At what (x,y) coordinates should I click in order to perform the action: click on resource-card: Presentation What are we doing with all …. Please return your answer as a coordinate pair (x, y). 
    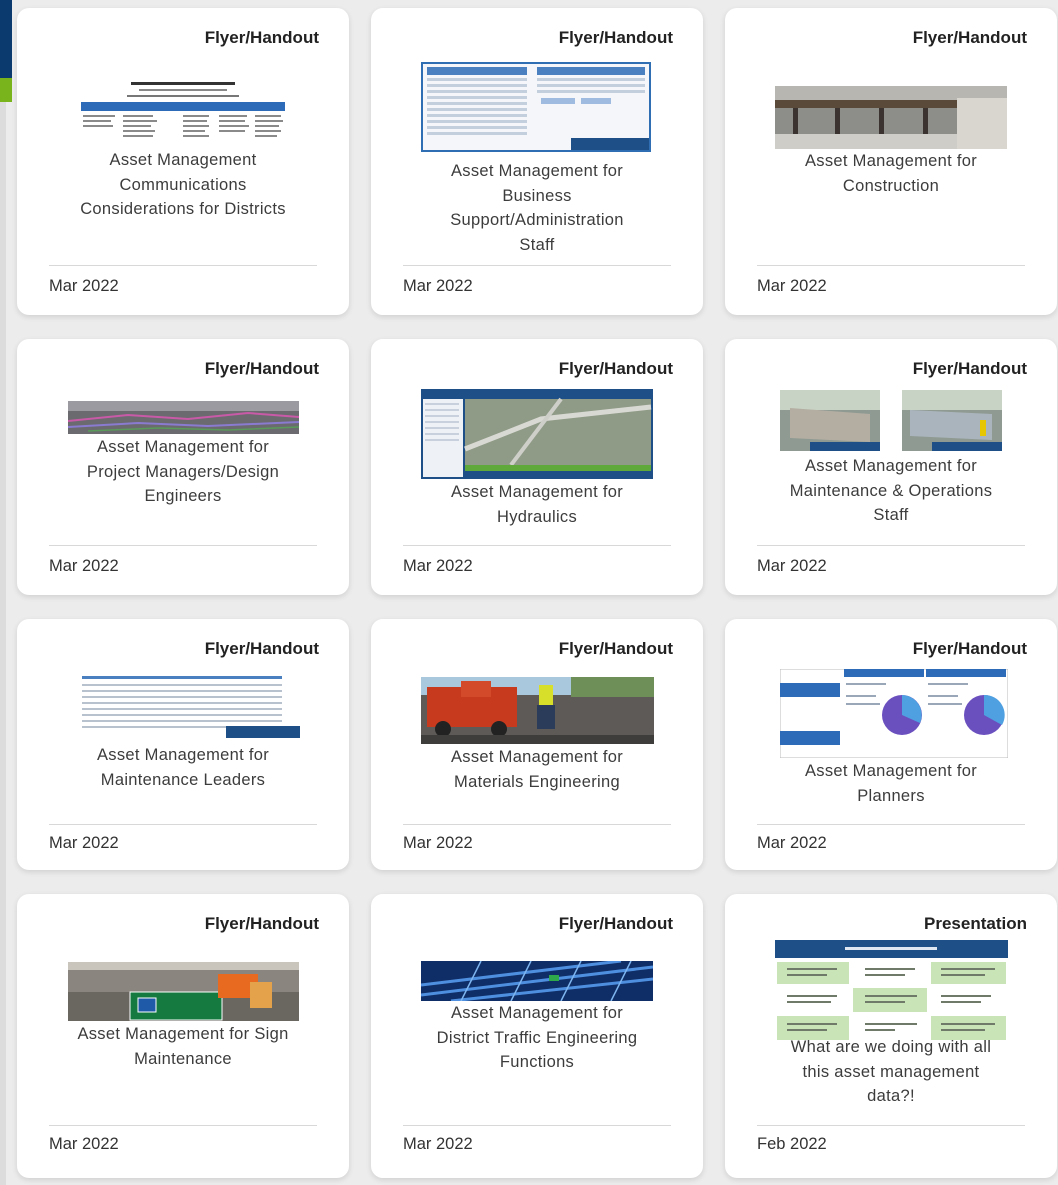
    Looking at the image, I should click on (891, 1036).